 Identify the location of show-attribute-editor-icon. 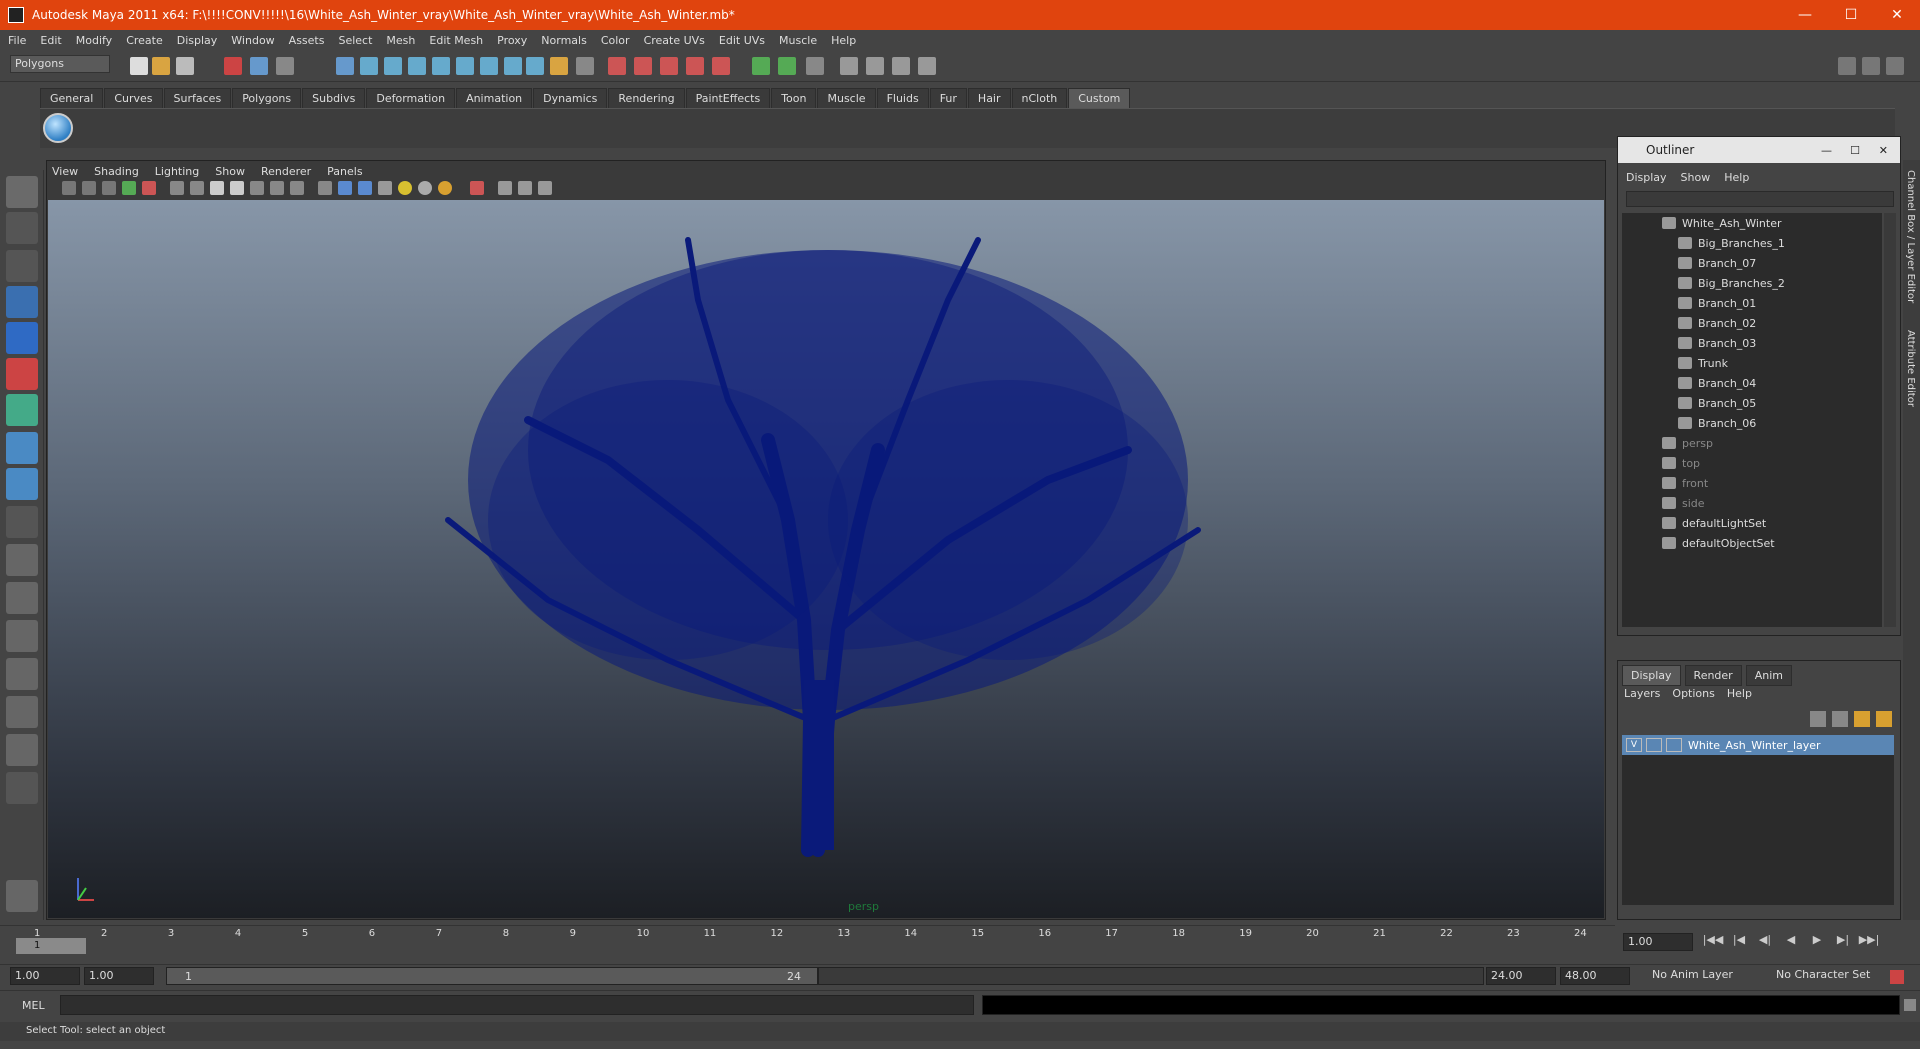
(1847, 66).